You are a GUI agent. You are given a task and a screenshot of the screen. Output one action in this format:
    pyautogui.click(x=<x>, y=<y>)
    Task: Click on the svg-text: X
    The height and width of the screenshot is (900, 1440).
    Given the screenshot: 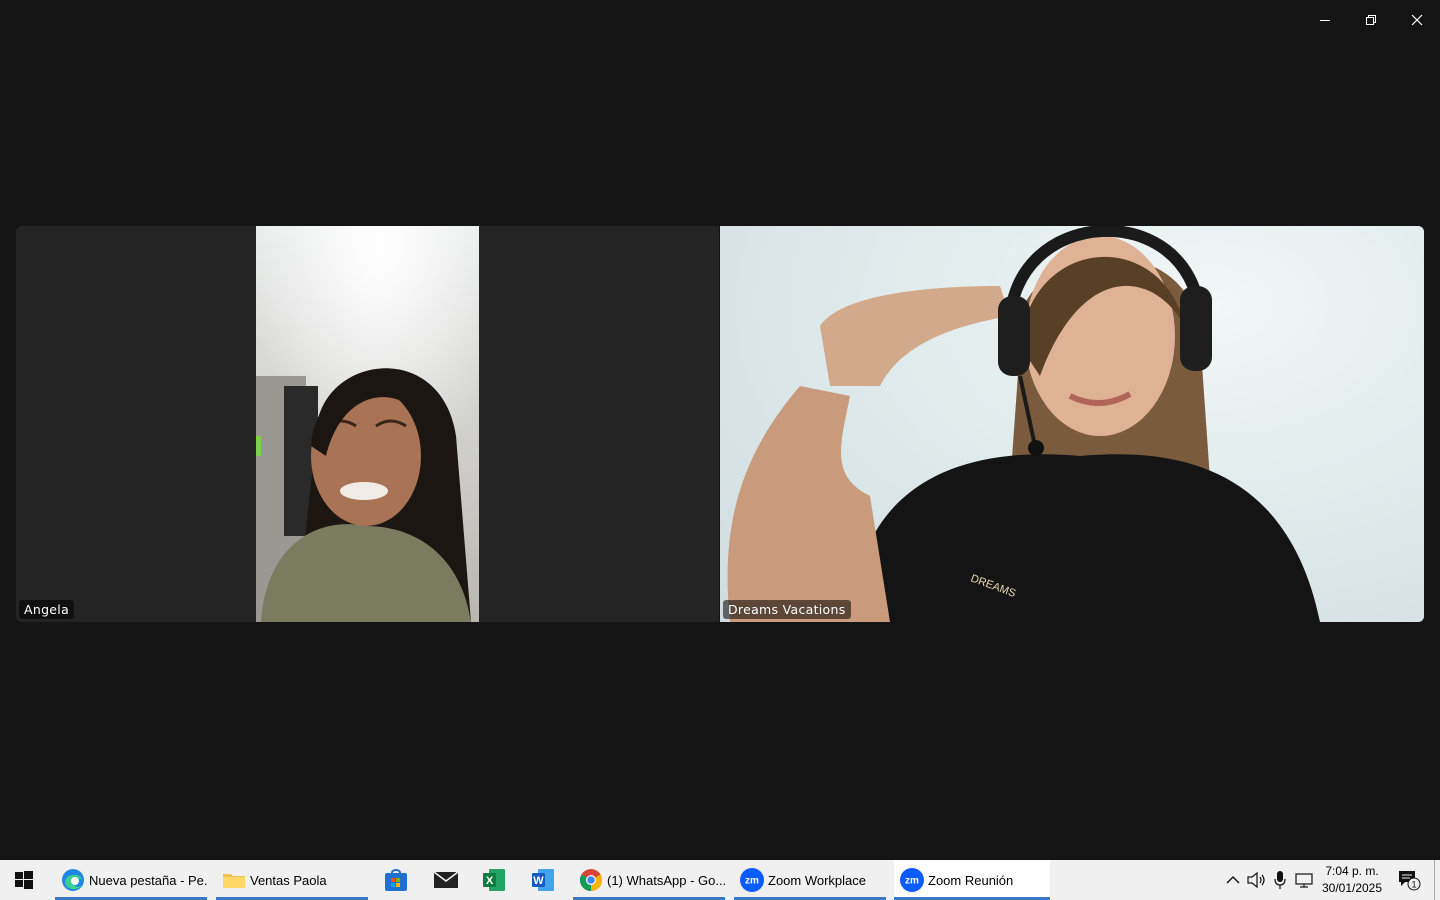 What is the action you would take?
    pyautogui.click(x=490, y=881)
    